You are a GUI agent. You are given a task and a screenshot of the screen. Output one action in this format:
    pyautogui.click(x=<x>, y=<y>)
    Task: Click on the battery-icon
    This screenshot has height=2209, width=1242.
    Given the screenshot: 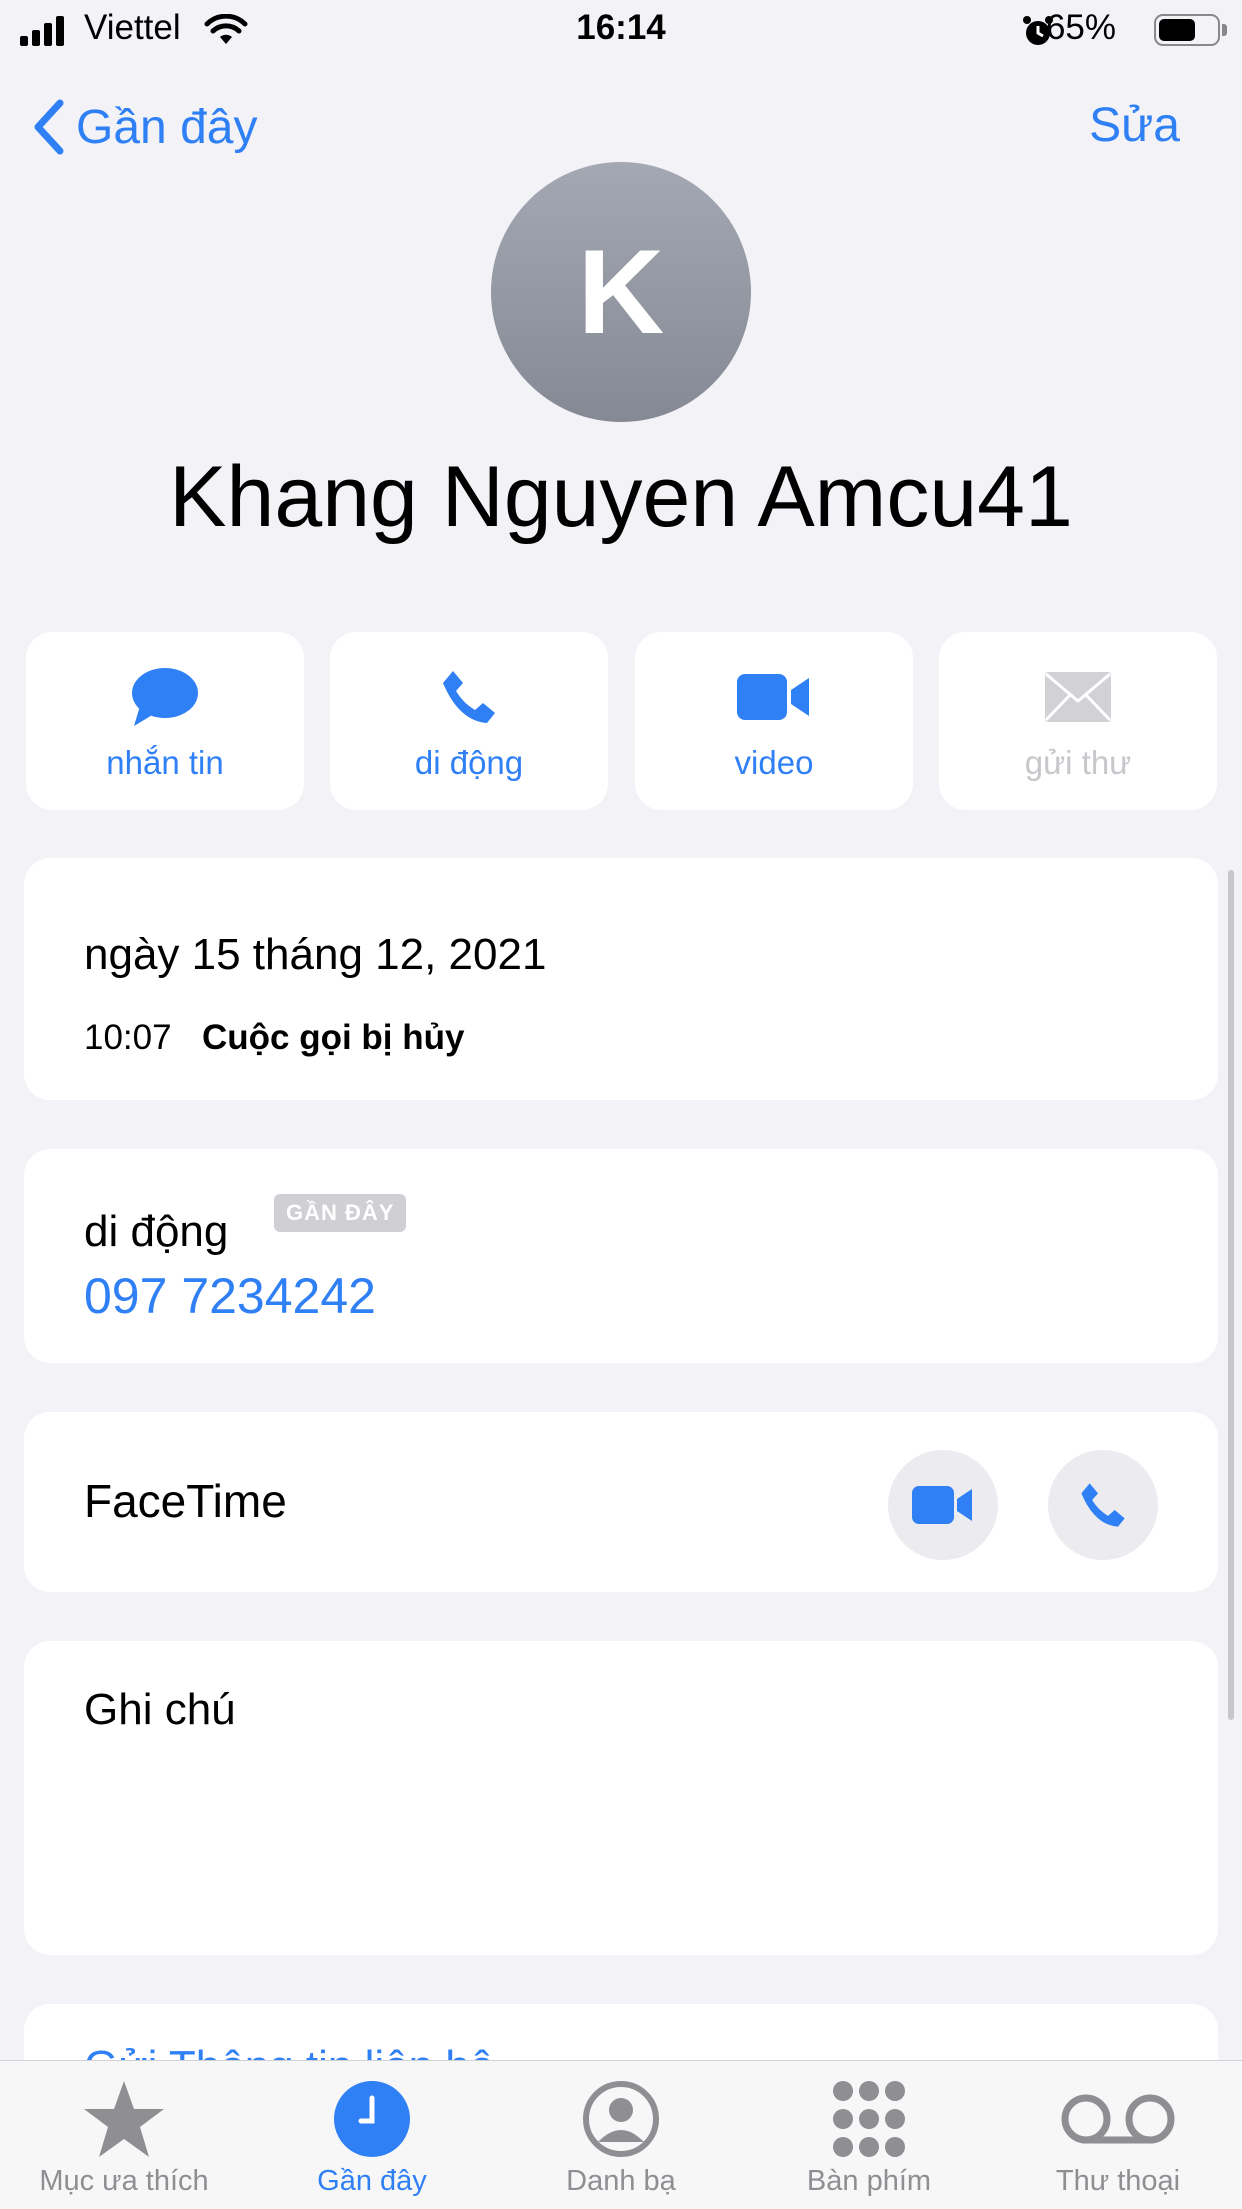 What is the action you would take?
    pyautogui.click(x=1187, y=30)
    